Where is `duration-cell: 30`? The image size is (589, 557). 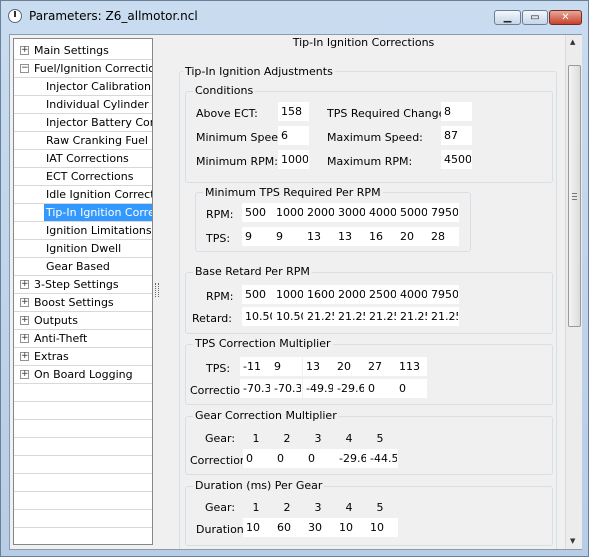 duration-cell: 30 is located at coordinates (320, 527).